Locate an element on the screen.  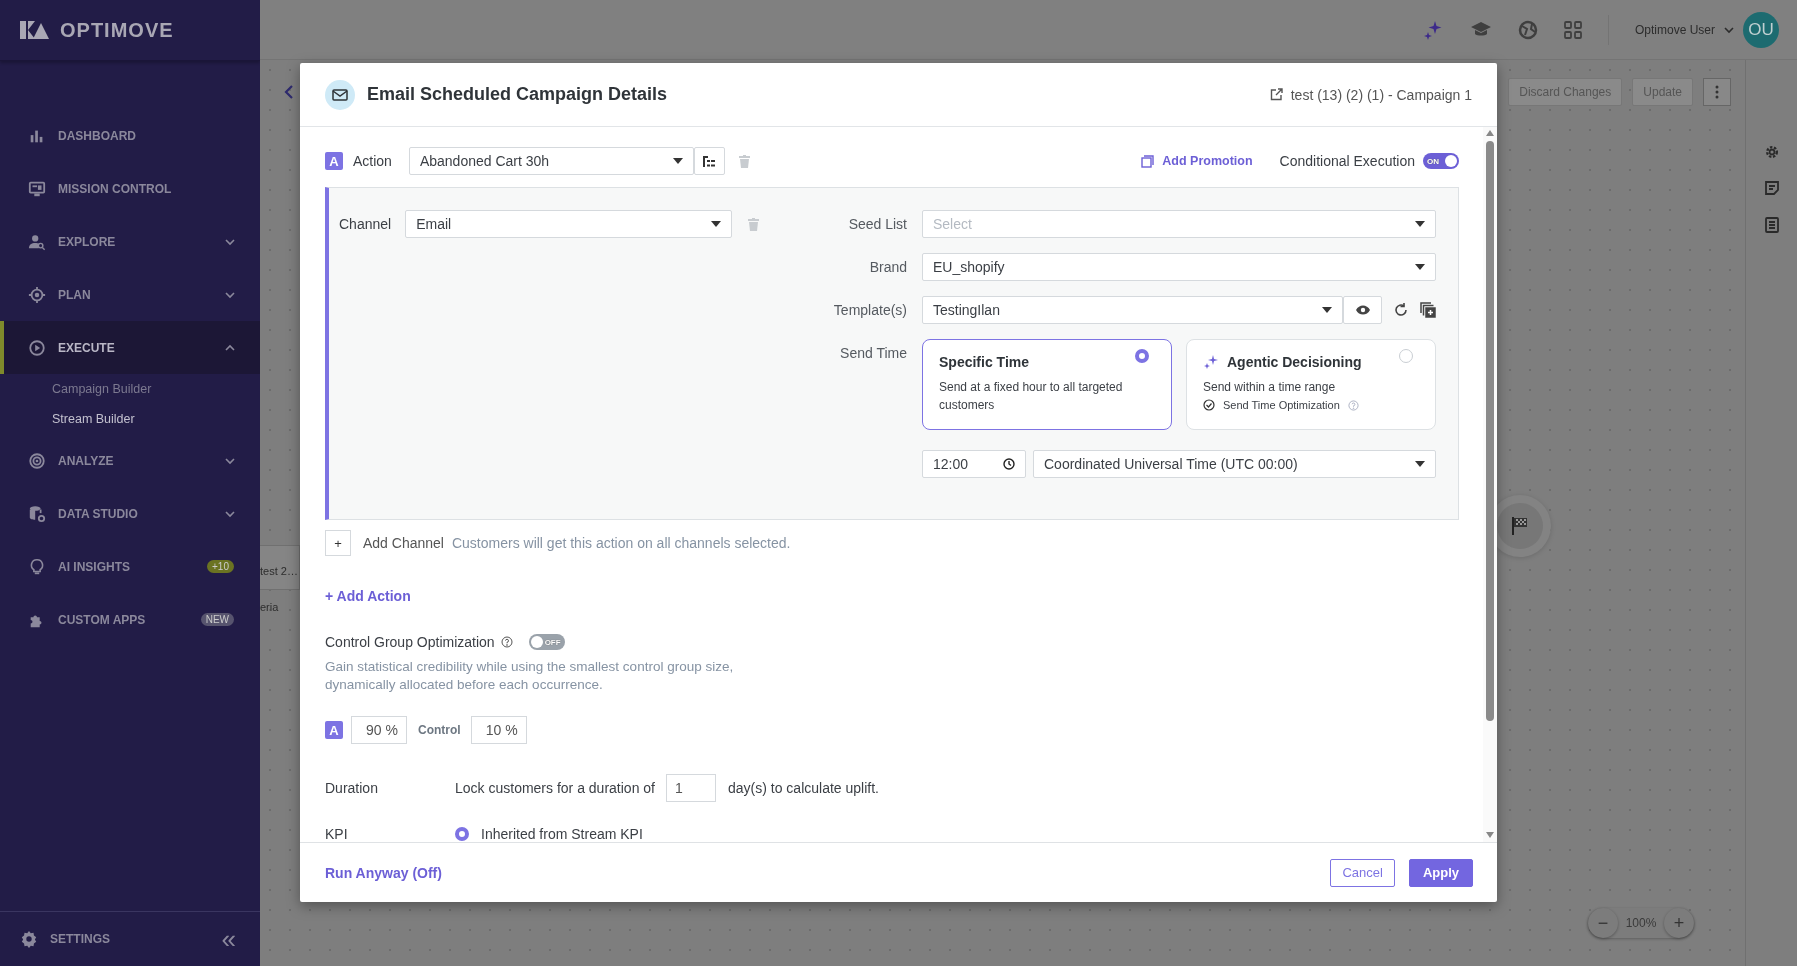
collapse-button: « is located at coordinates (228, 939).